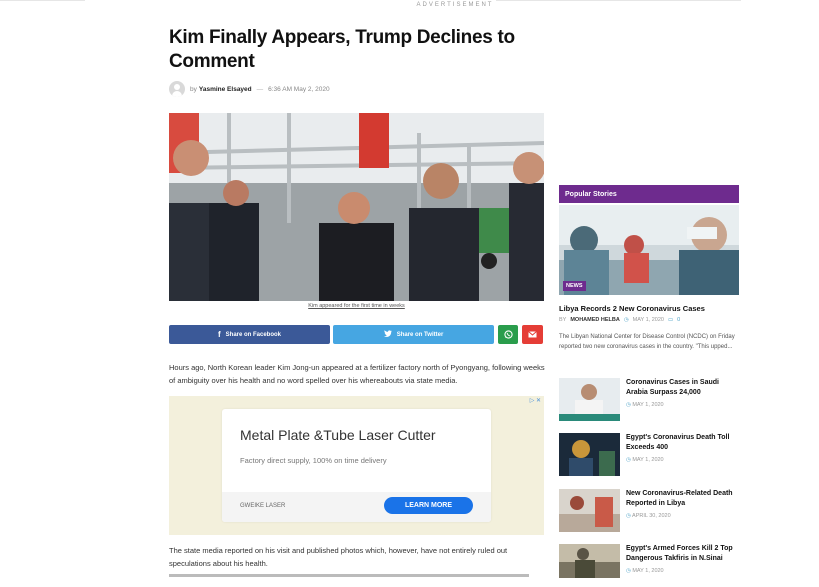  What do you see at coordinates (253, 334) in the screenshot?
I see `share-facebook-label: Share on Facebook` at bounding box center [253, 334].